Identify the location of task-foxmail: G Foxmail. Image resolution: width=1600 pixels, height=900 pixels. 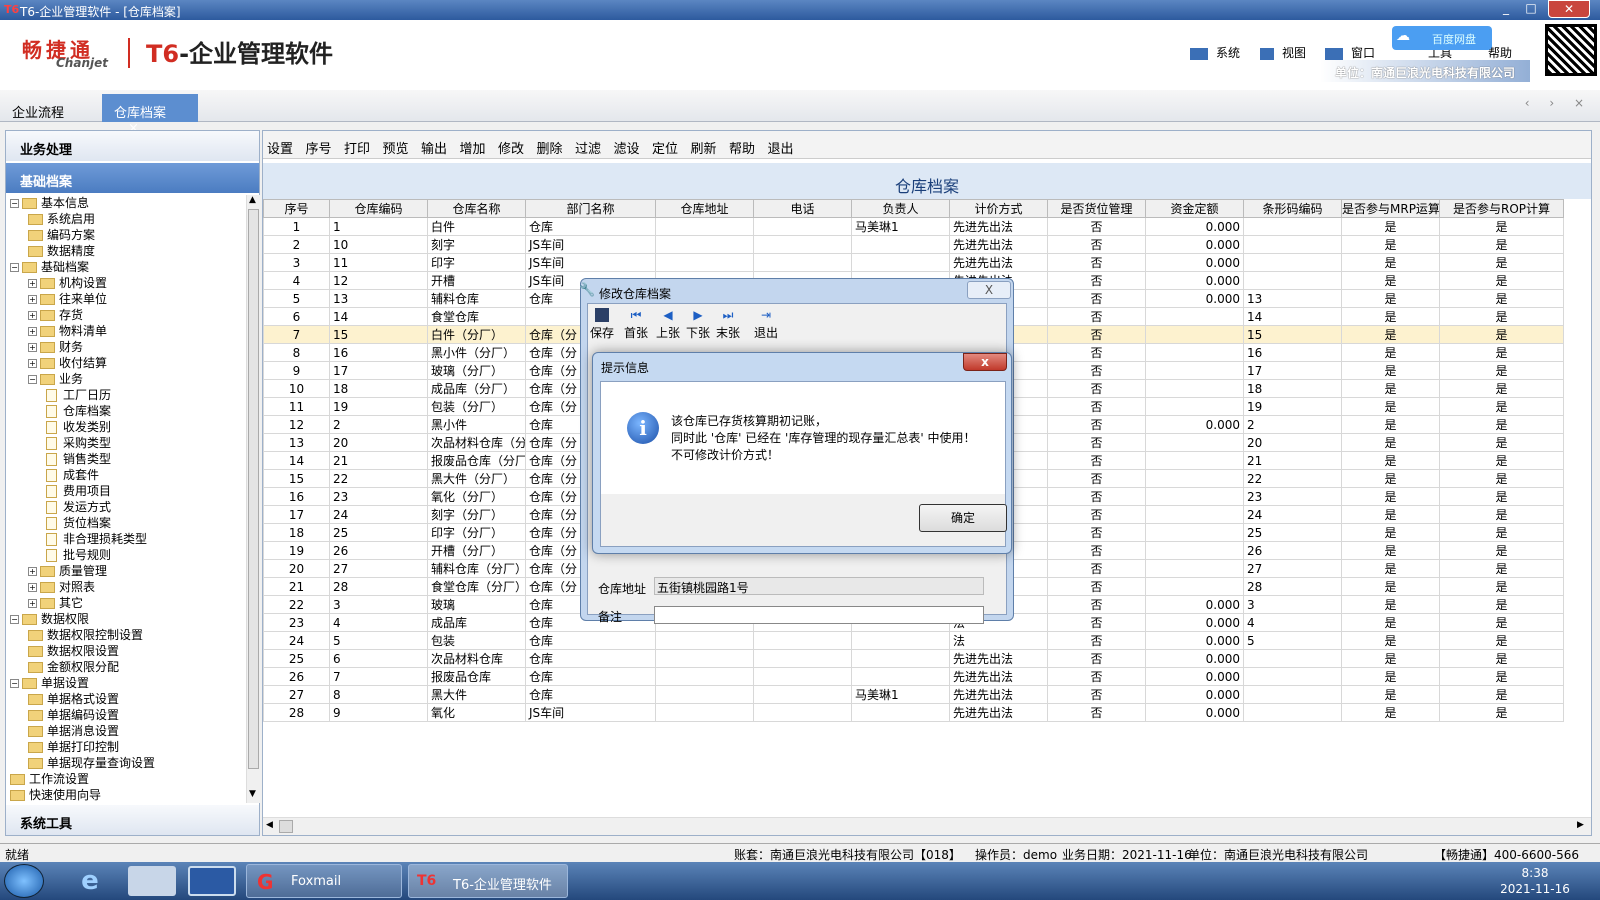
(324, 881).